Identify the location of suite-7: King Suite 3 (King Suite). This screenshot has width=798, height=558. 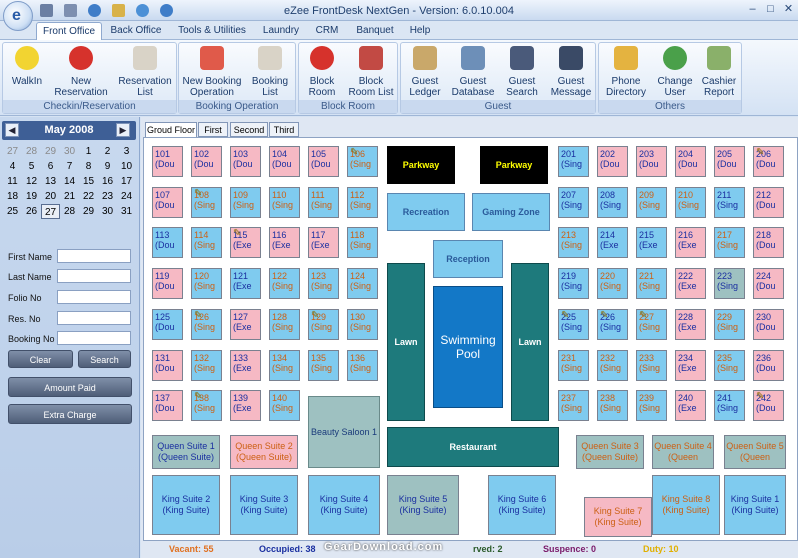
(264, 505).